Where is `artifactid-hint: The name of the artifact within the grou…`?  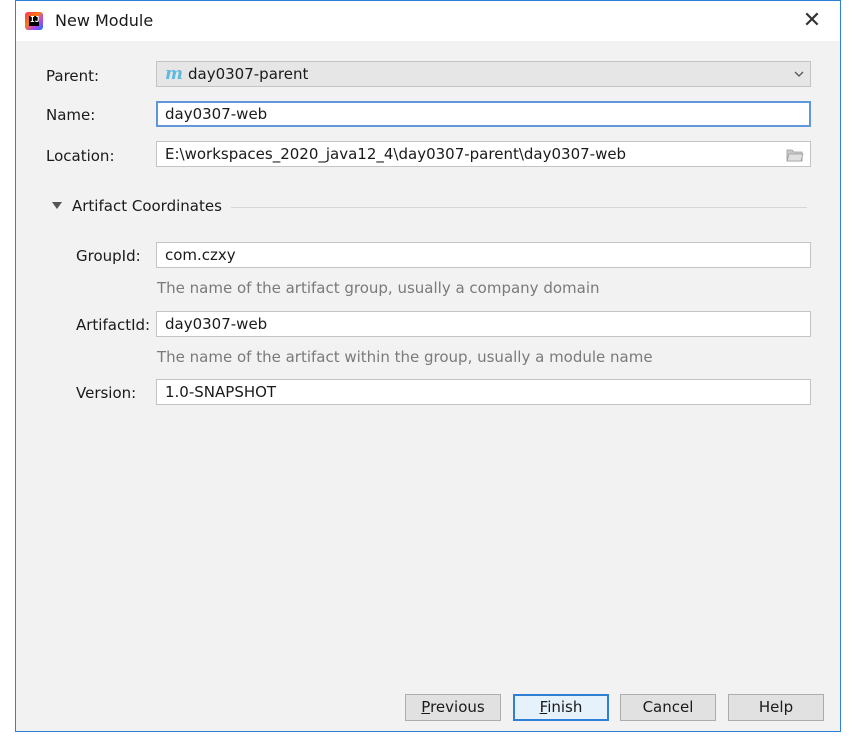
artifactid-hint: The name of the artifact within the grou… is located at coordinates (405, 357).